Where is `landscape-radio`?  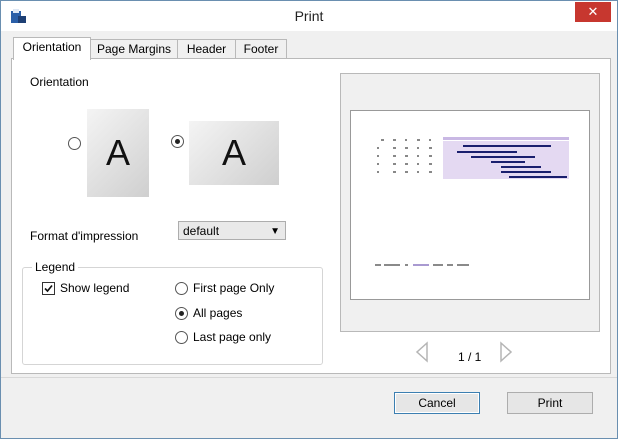 landscape-radio is located at coordinates (177, 141).